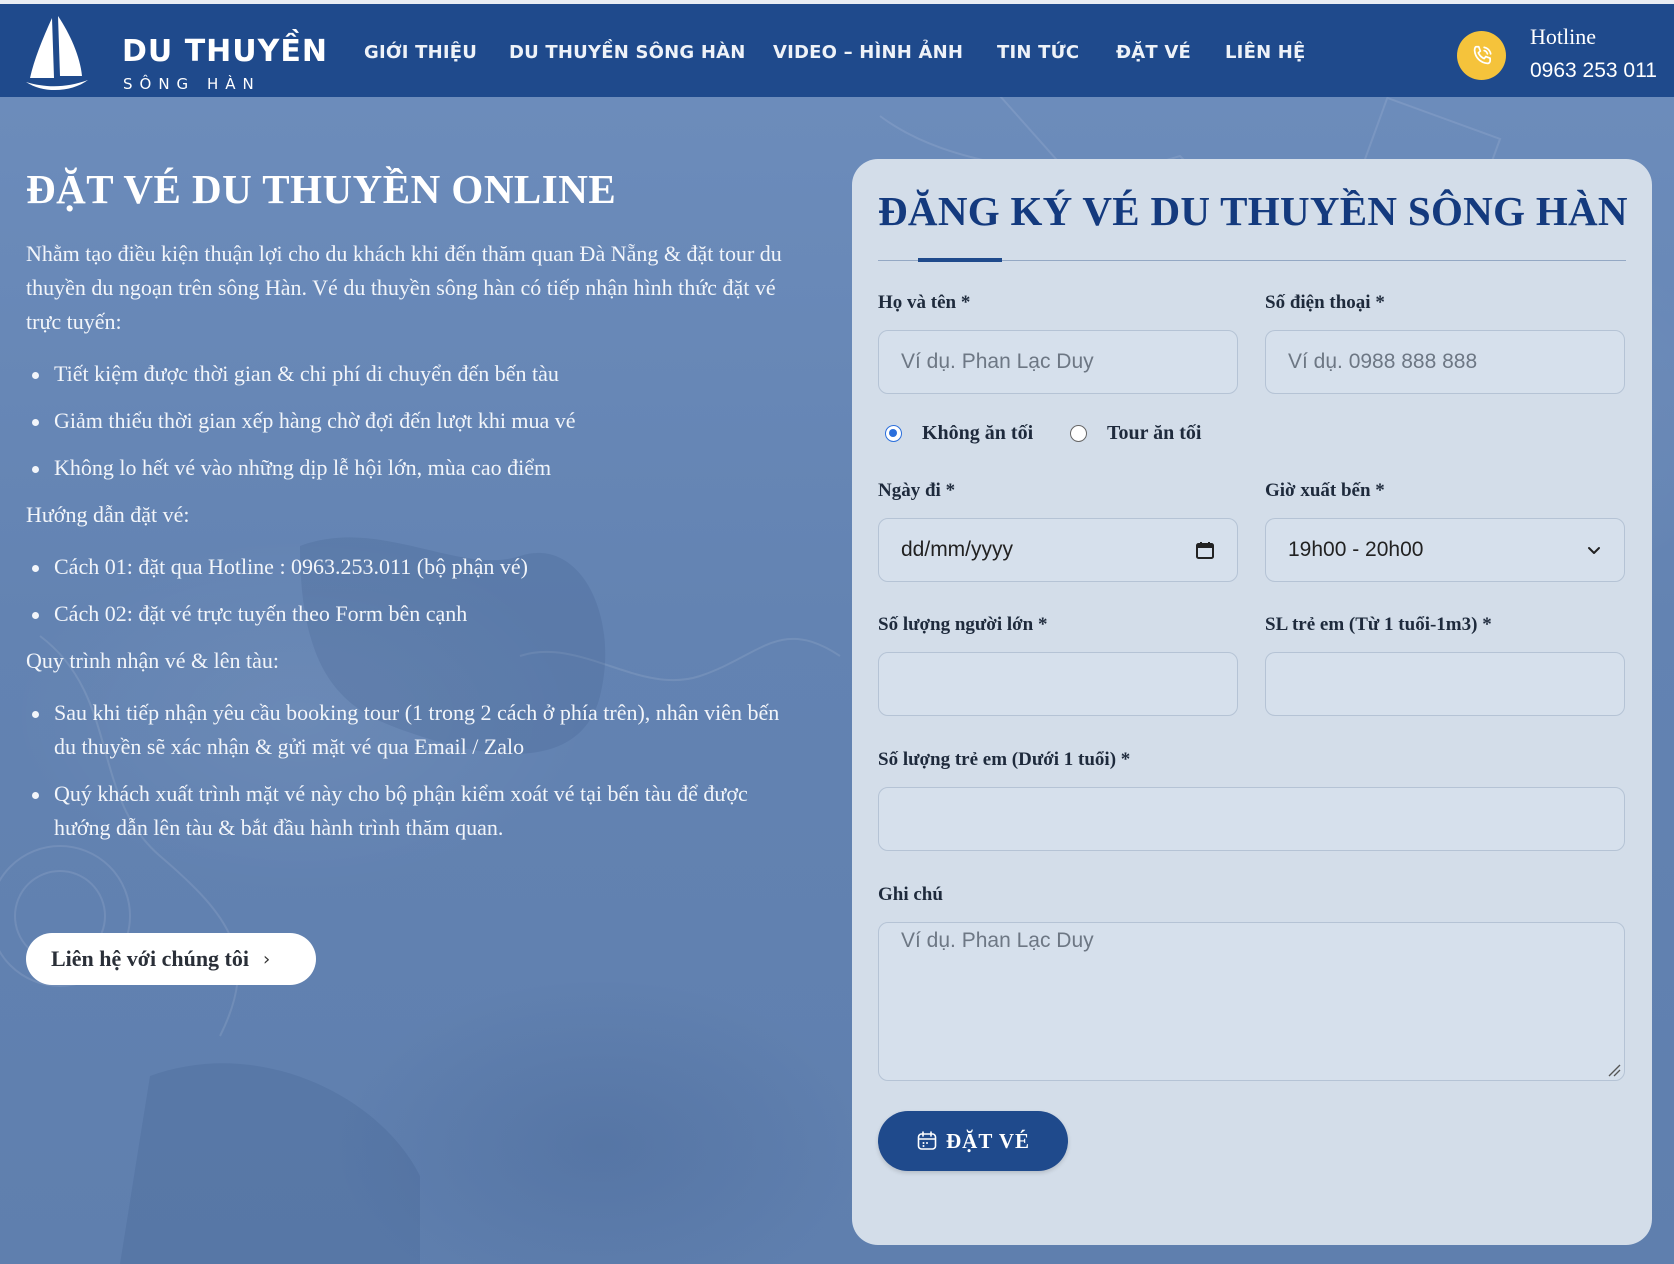 The width and height of the screenshot is (1674, 1264). What do you see at coordinates (1251, 1001) in the screenshot?
I see `note-textarea: Ví dụ. Phan Lạc Duy` at bounding box center [1251, 1001].